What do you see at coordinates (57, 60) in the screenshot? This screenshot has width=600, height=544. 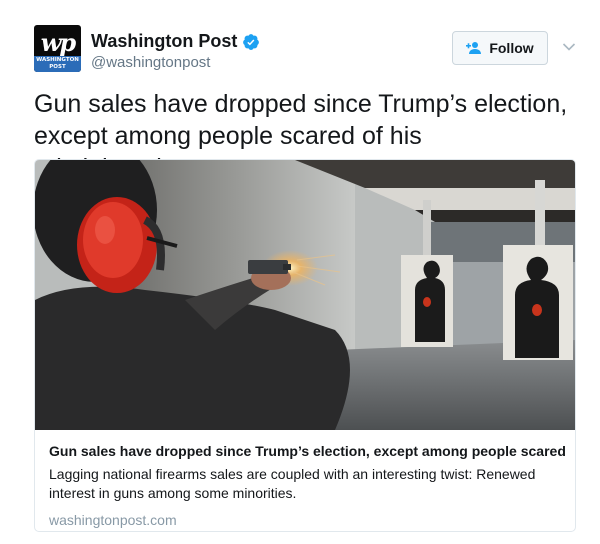 I see `logo-band-line1: WASHINGTON` at bounding box center [57, 60].